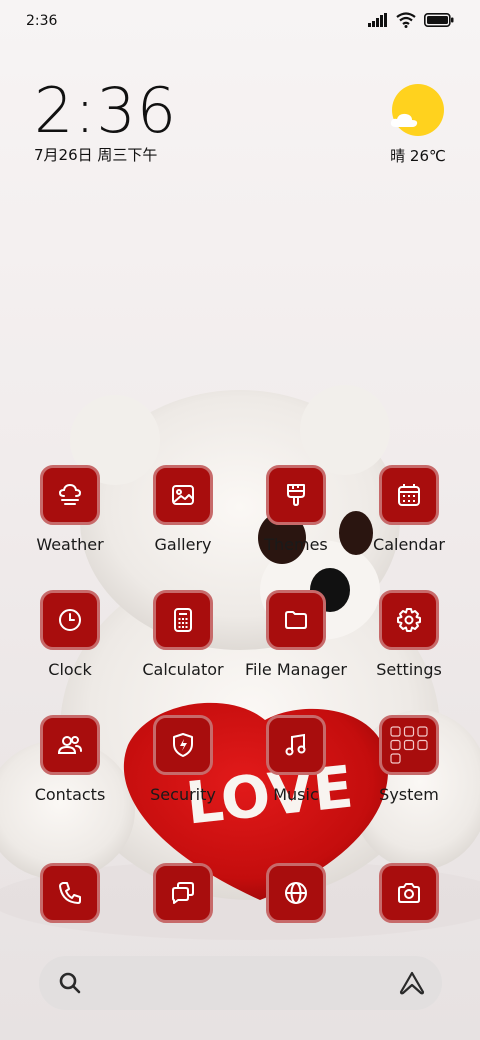  Describe the element at coordinates (418, 110) in the screenshot. I see `sun-icon` at that location.